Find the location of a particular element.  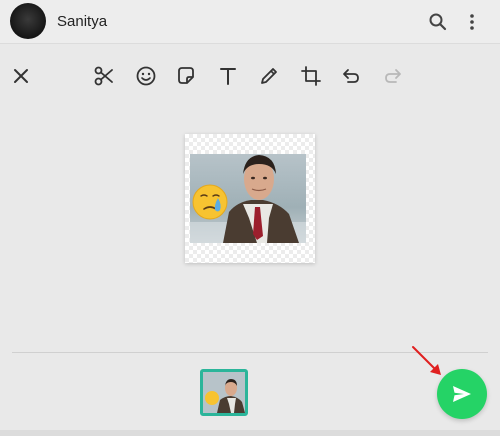

redo-icon is located at coordinates (393, 76).